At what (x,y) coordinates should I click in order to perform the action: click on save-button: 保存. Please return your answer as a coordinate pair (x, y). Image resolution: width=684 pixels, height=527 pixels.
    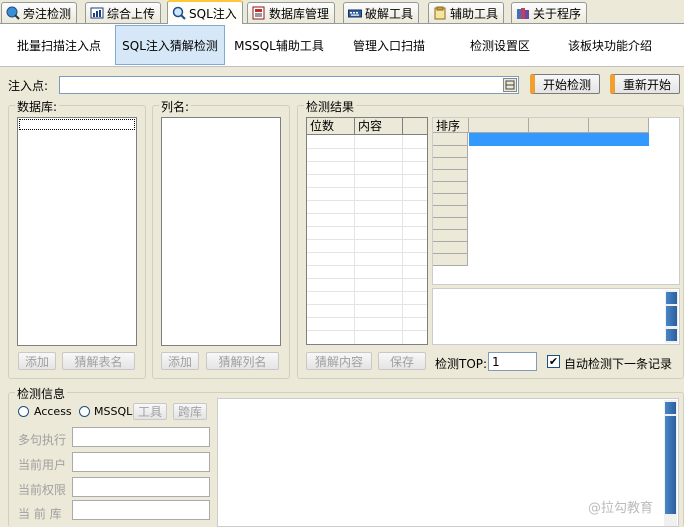
    Looking at the image, I should click on (402, 361).